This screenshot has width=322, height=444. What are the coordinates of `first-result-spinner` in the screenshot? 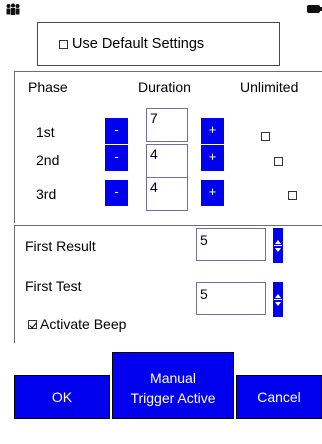 It's located at (278, 245).